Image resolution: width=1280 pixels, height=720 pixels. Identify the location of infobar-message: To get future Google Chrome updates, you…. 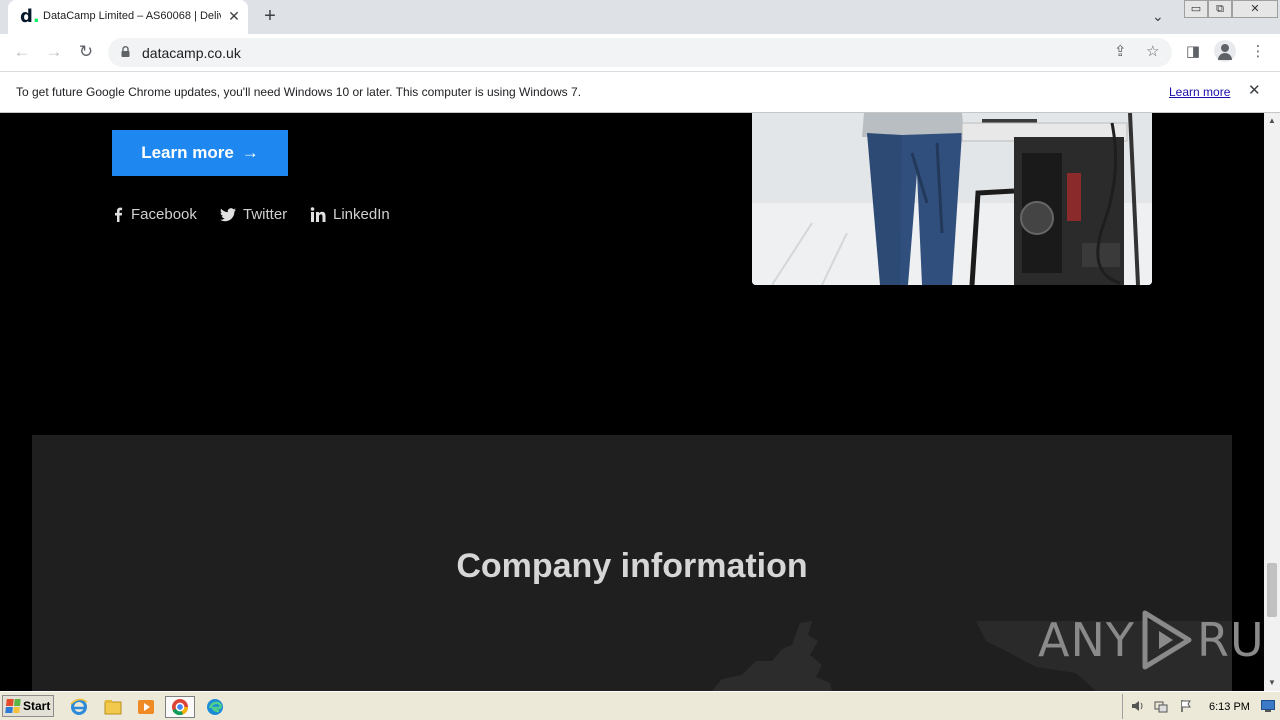
(299, 92).